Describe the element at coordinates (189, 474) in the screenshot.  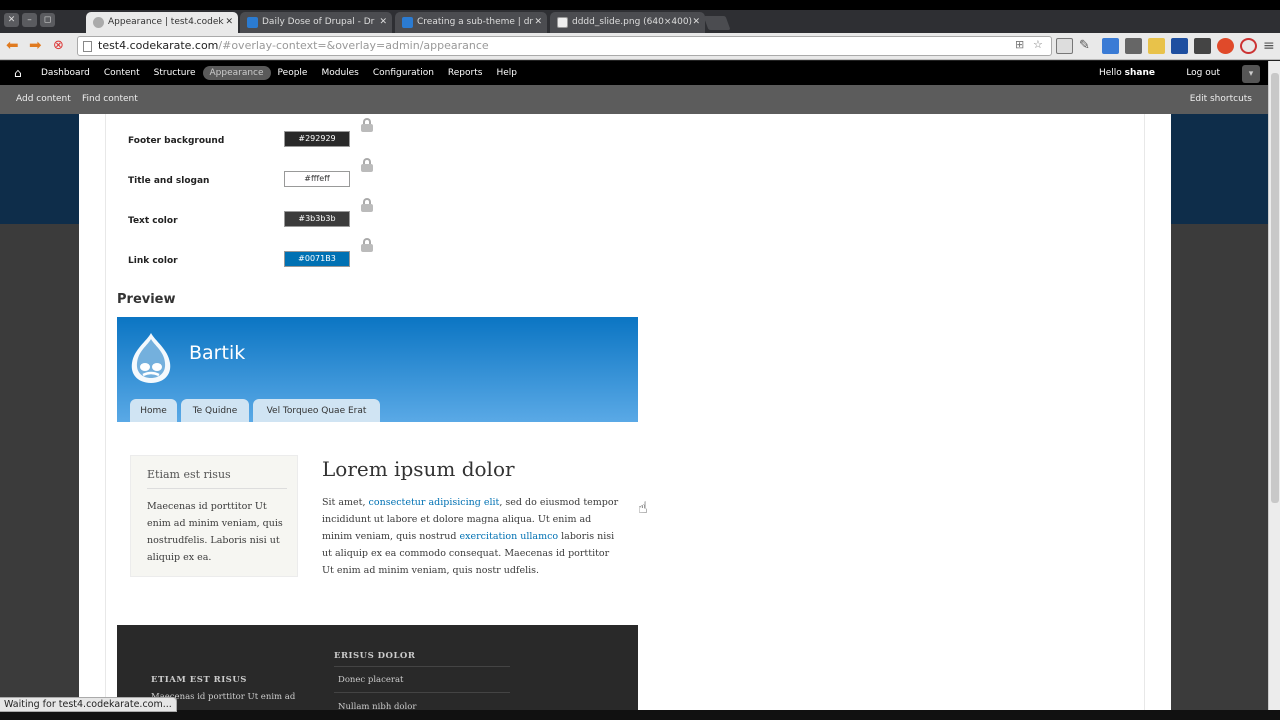
I see `preview-sidebar-title: Etiam est risus` at that location.